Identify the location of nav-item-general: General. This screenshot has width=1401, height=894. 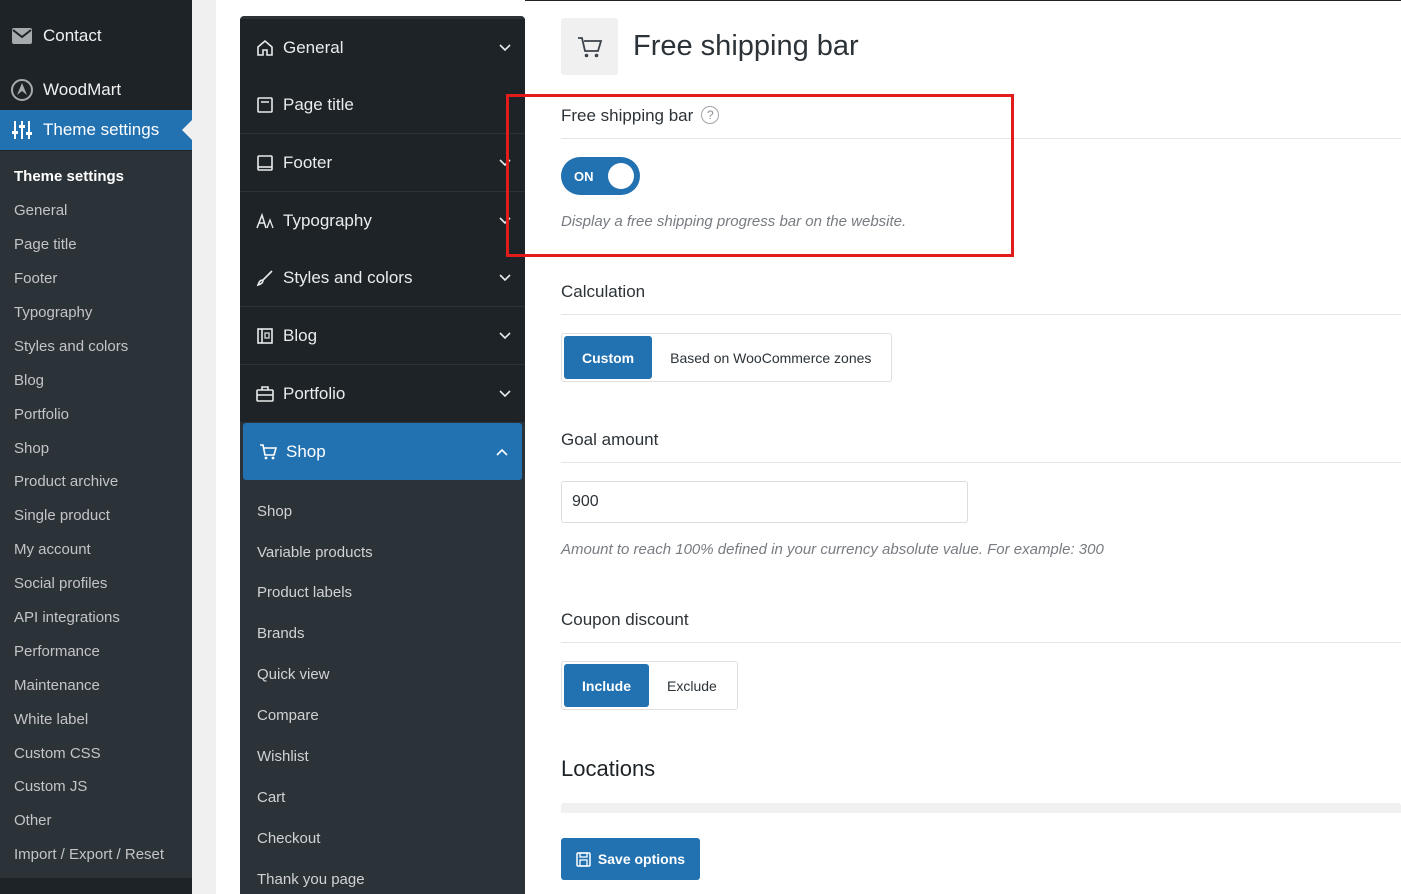
(382, 47).